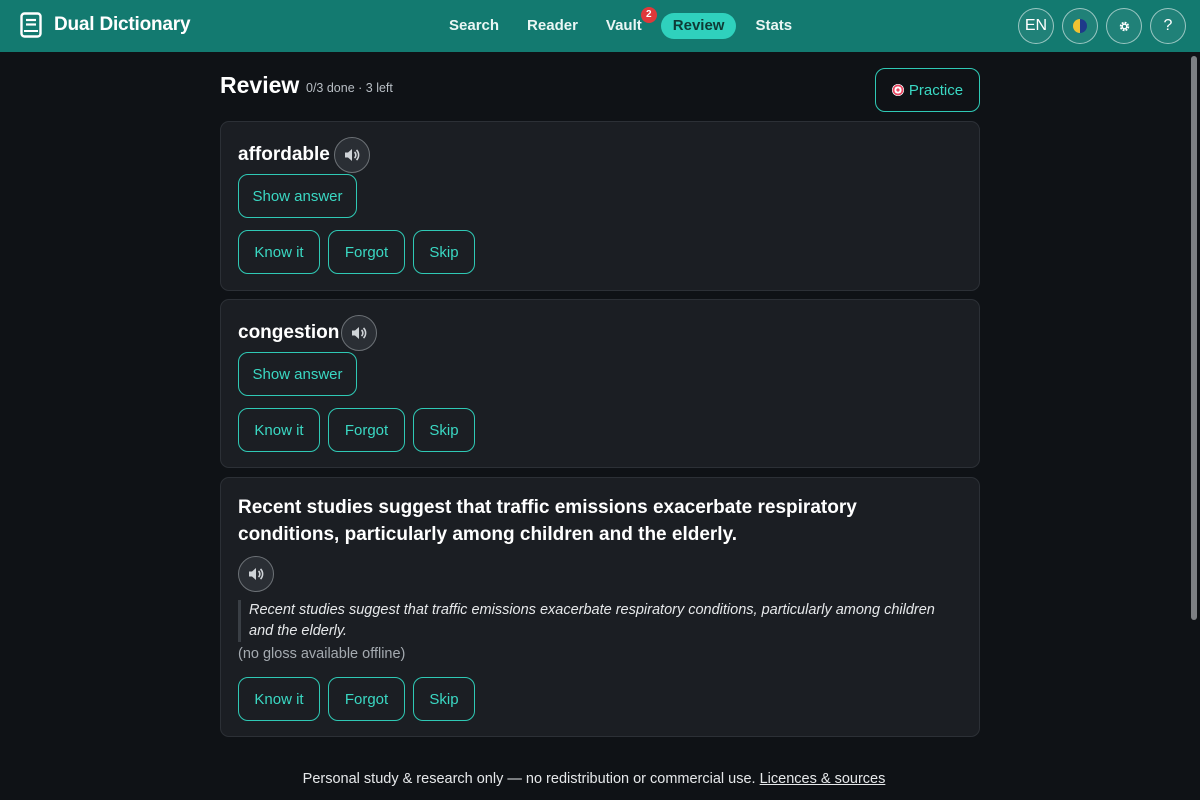  I want to click on top-actions: EN ?, so click(1098, 26).